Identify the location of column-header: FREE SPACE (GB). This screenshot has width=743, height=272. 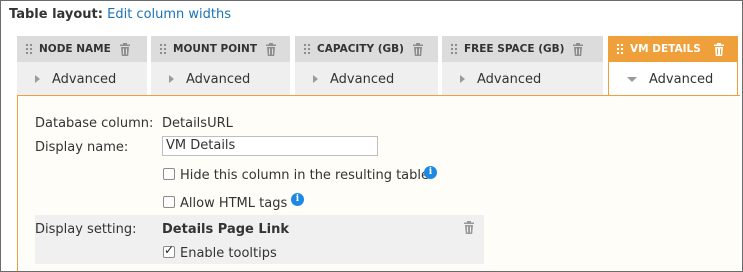
(522, 49).